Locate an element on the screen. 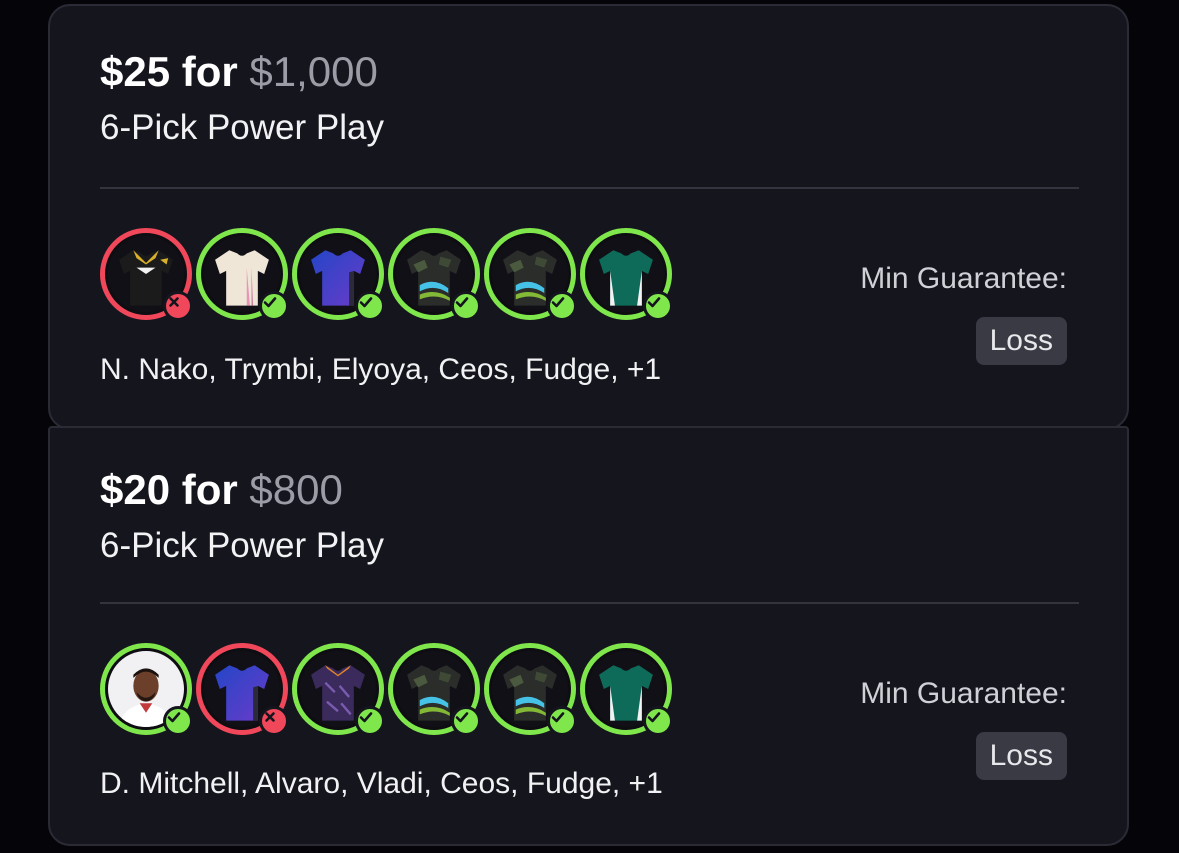  entry-fee: $25 for is located at coordinates (169, 71).